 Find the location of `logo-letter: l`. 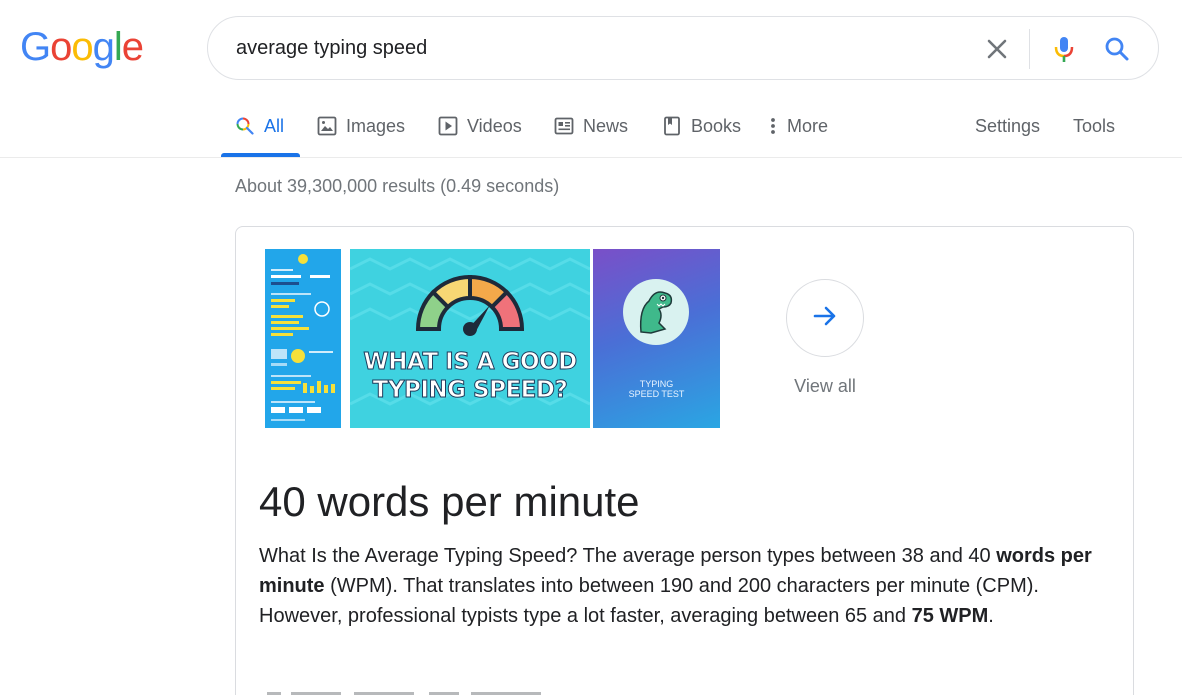

logo-letter: l is located at coordinates (118, 47).